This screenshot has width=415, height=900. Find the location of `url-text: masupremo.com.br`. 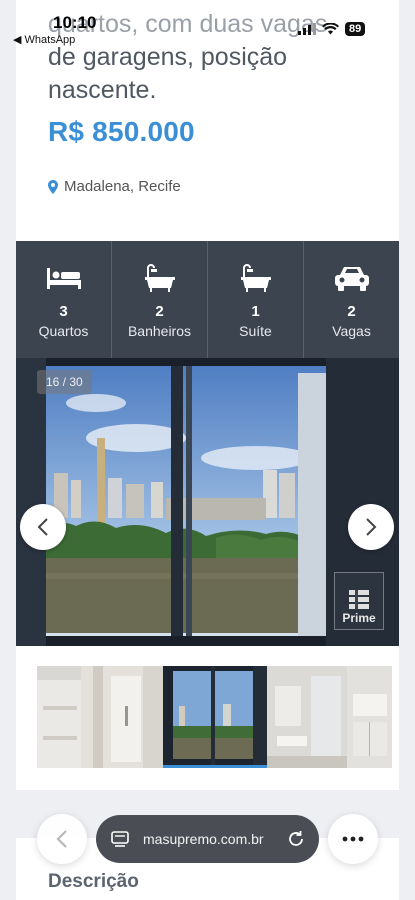

url-text: masupremo.com.br is located at coordinates (203, 839).